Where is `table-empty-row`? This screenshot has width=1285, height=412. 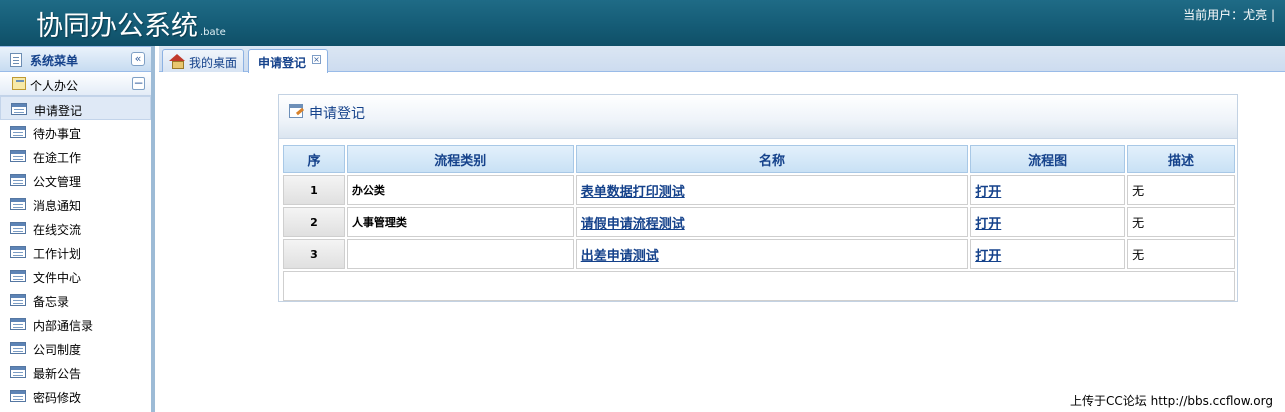 table-empty-row is located at coordinates (759, 286).